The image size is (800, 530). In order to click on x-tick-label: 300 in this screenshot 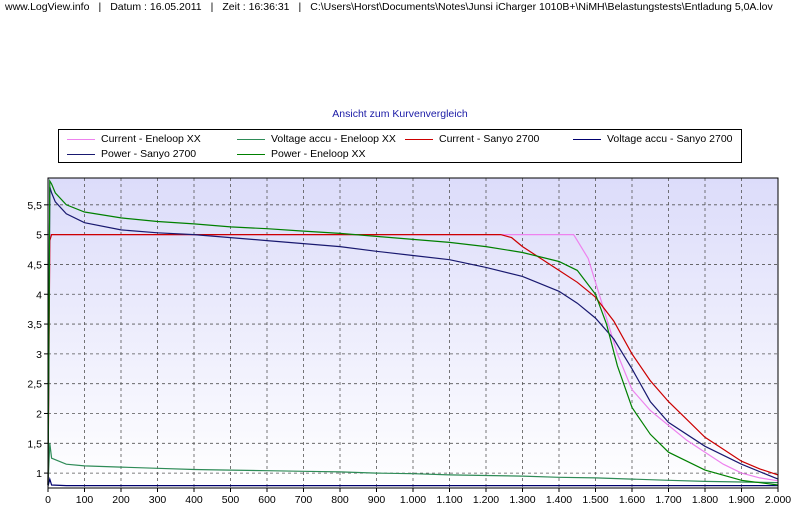, I will do `click(158, 500)`.